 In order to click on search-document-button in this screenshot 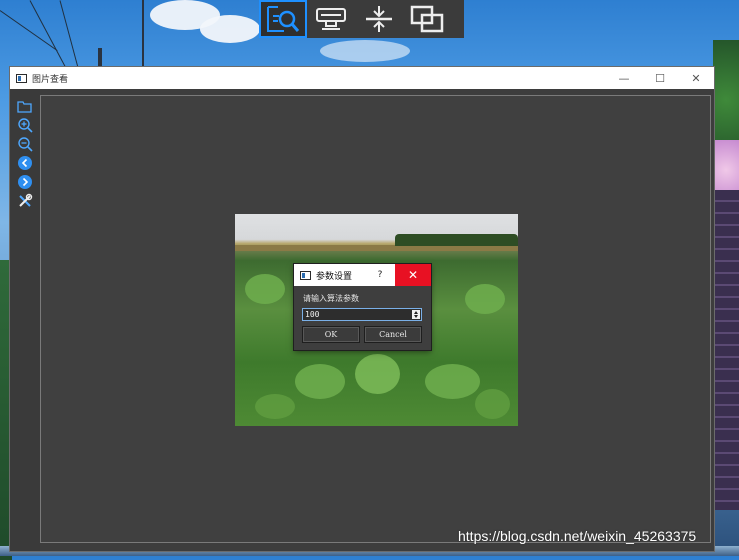, I will do `click(283, 19)`.